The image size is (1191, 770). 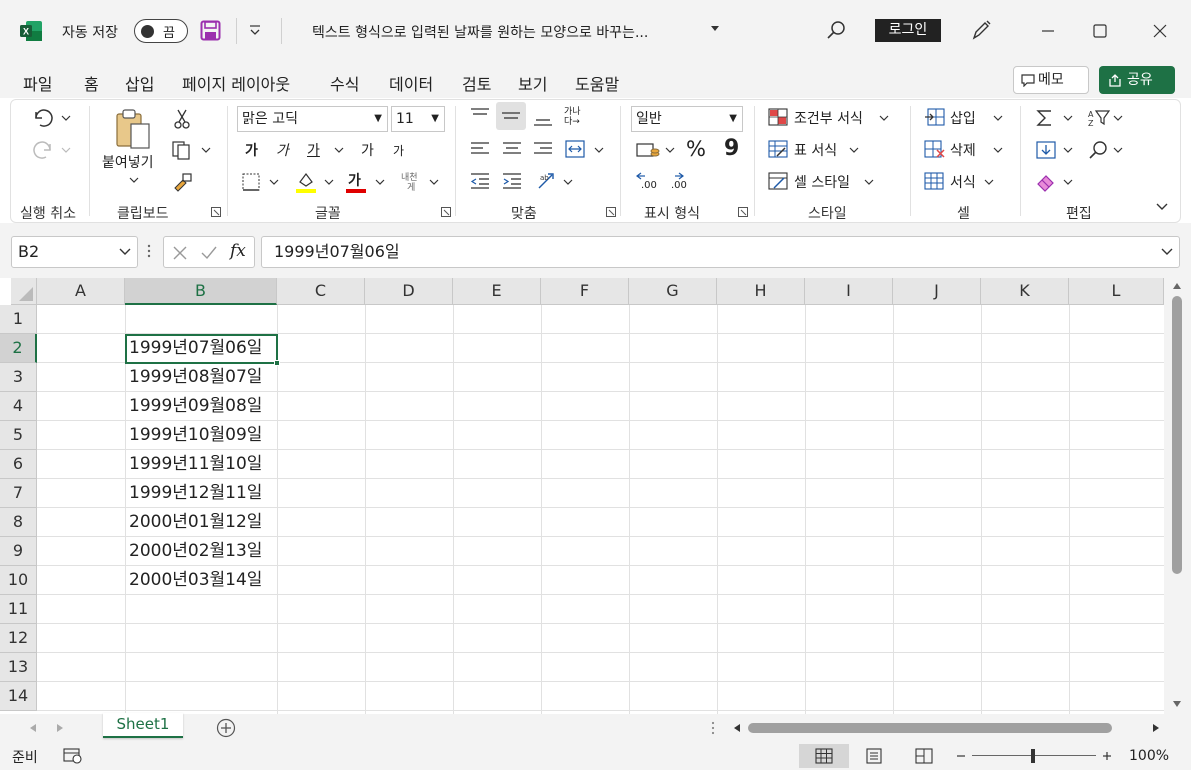 I want to click on row-header-13: 13, so click(x=18, y=667).